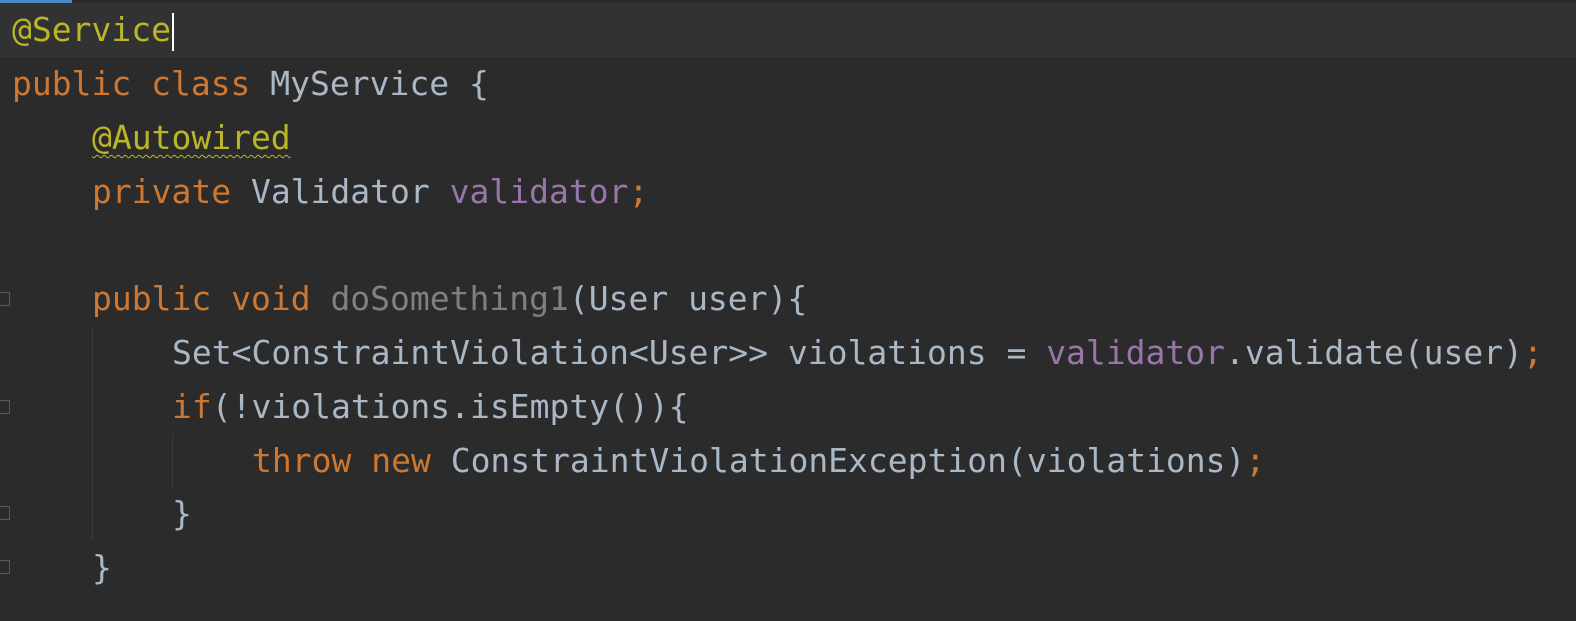  I want to click on method-call-token: .validate(user), so click(1374, 352).